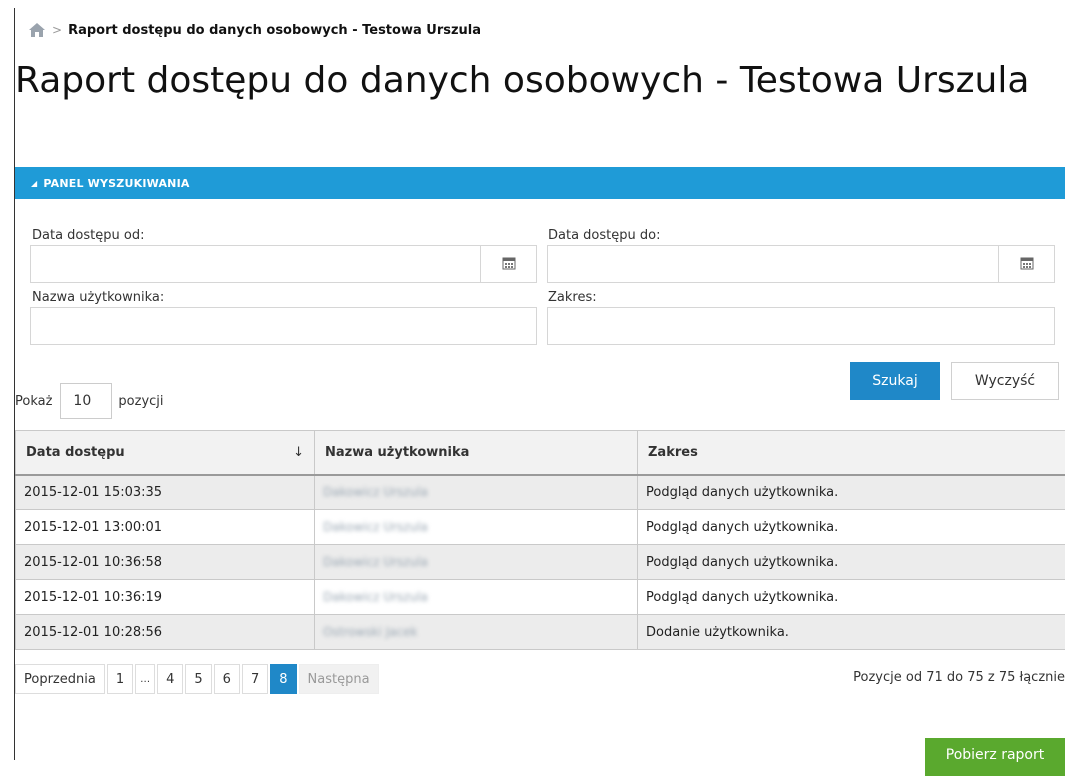 The image size is (1065, 776). What do you see at coordinates (851, 632) in the screenshot?
I see `cell-scope: Dodanie użytkownika.` at bounding box center [851, 632].